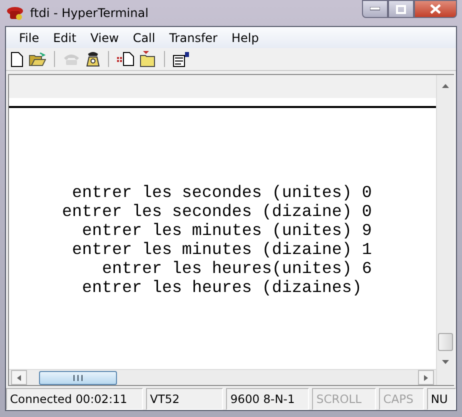  What do you see at coordinates (65, 37) in the screenshot?
I see `menu-item: Edit` at bounding box center [65, 37].